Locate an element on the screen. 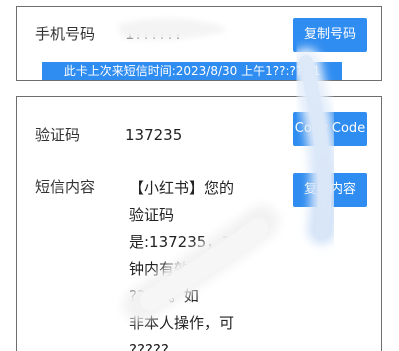  sms-line: 非本人操作，可 is located at coordinates (182, 323).